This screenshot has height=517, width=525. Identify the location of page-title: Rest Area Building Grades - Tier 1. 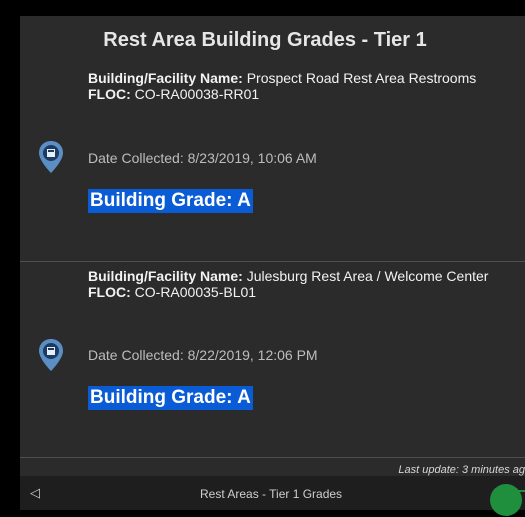
(265, 40).